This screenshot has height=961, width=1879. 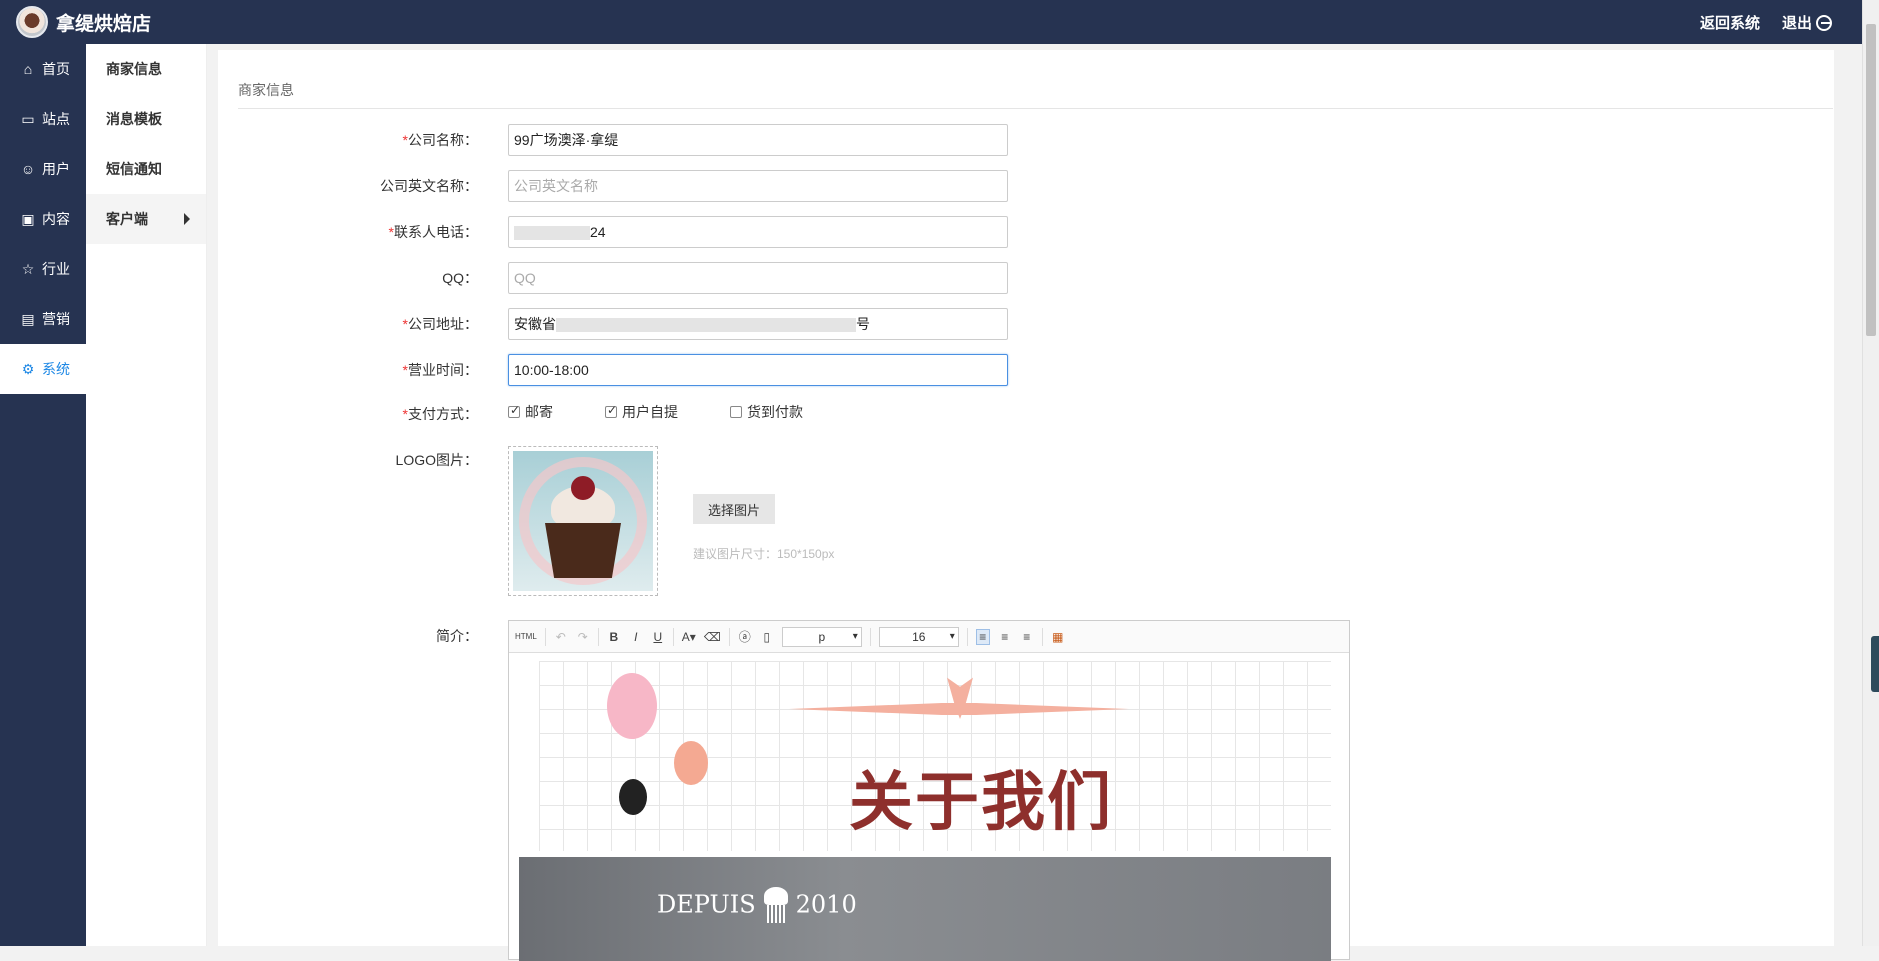 What do you see at coordinates (981, 803) in the screenshot?
I see `about-us-heading: 关于我们` at bounding box center [981, 803].